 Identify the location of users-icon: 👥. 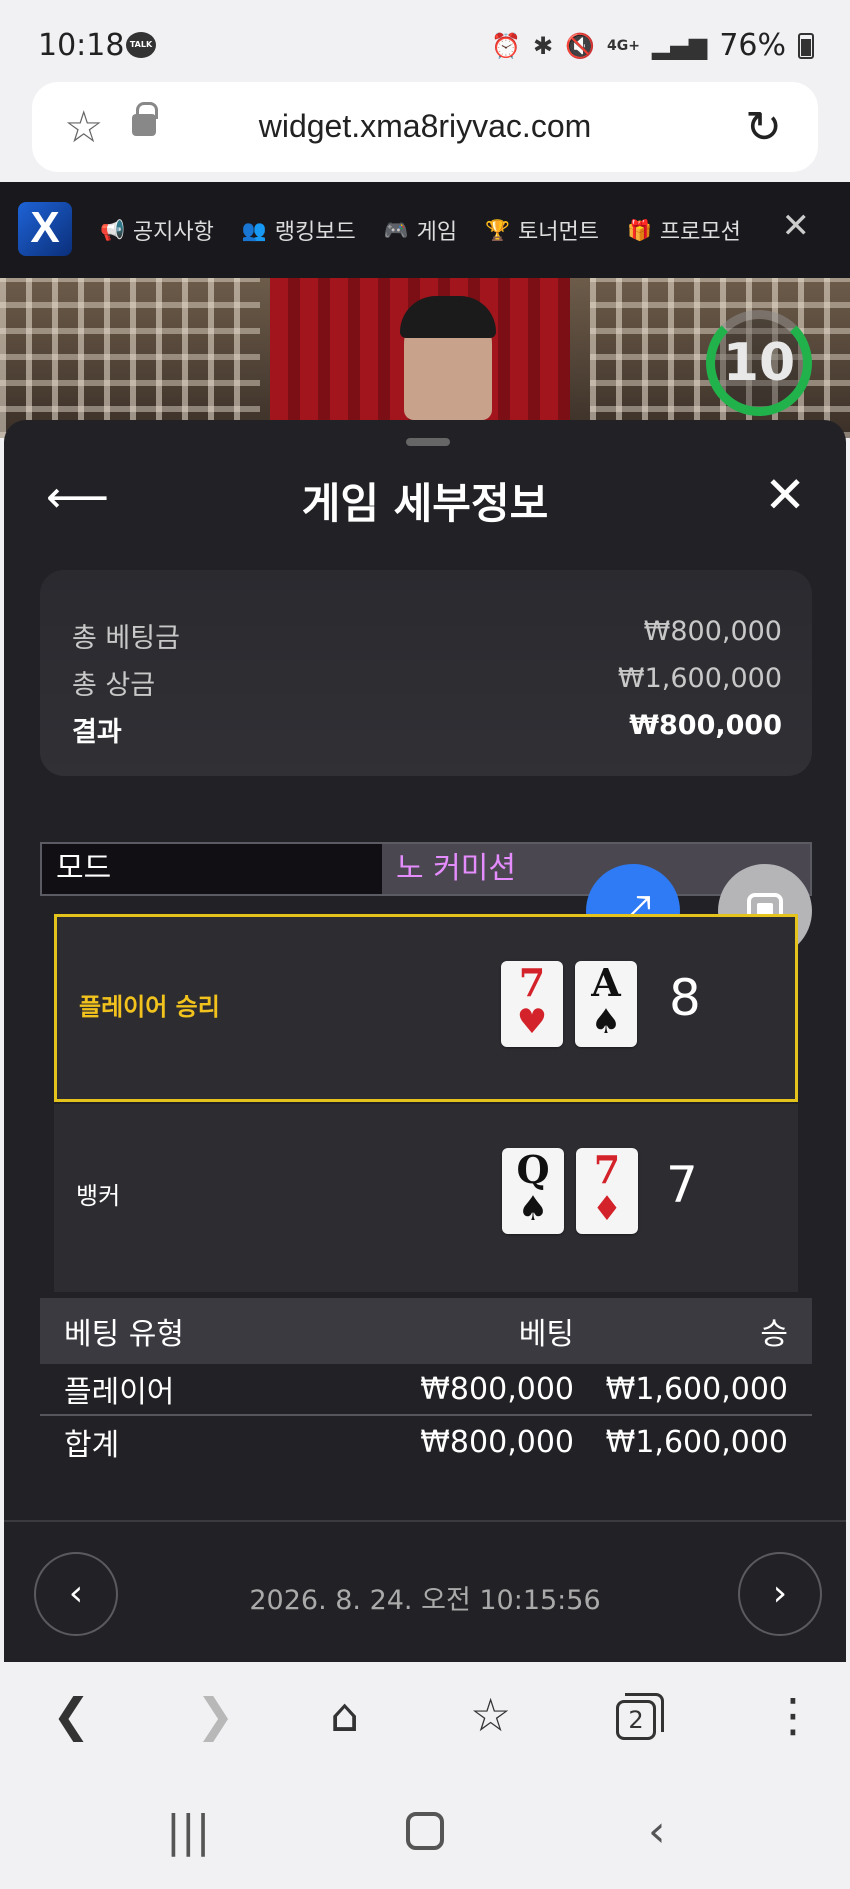
(254, 230).